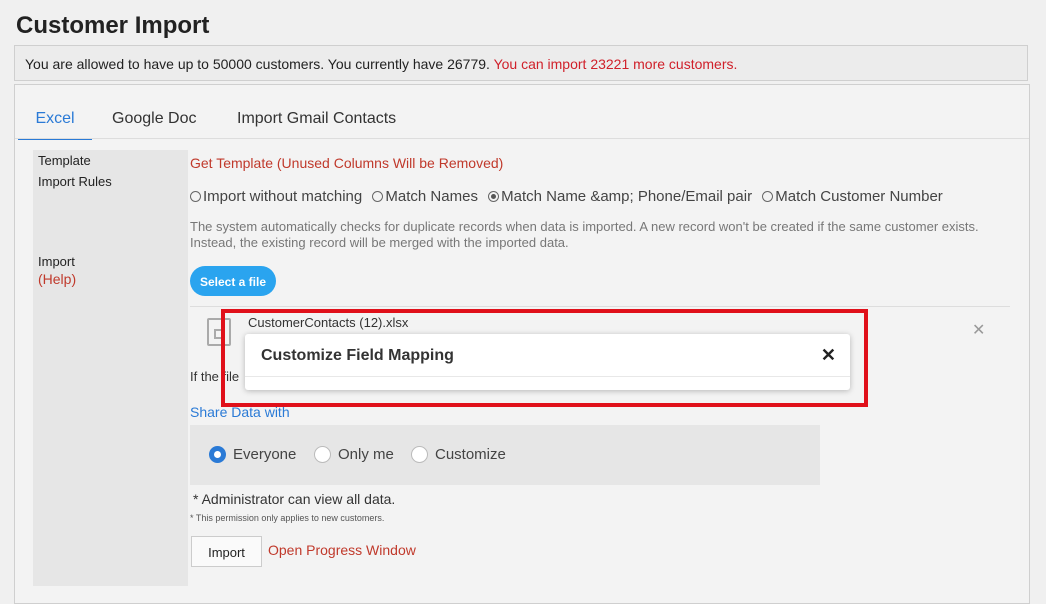 This screenshot has height=604, width=1046. I want to click on close-icon: ✕, so click(828, 355).